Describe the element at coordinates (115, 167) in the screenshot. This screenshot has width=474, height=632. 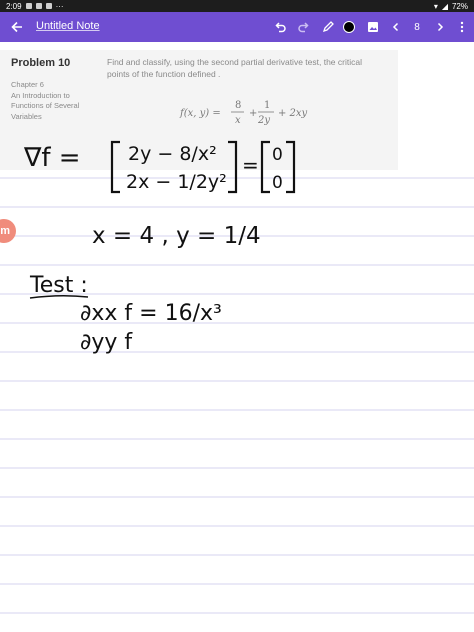
I see `left-bracket` at that location.